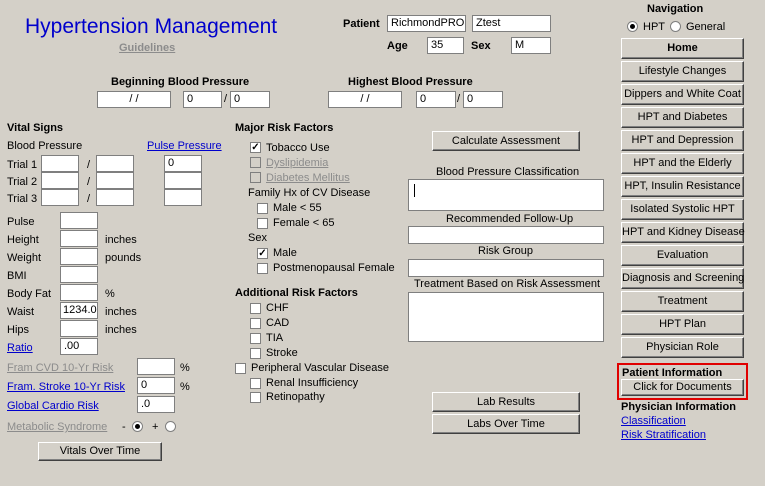 This screenshot has height=486, width=765. I want to click on pulse-pressure-link: Pulse Pressure, so click(184, 146).